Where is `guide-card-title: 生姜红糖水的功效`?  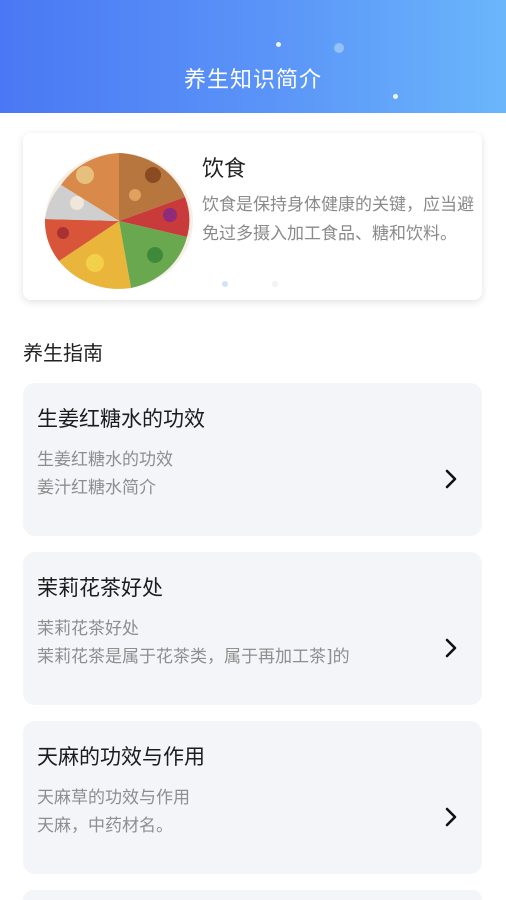 guide-card-title: 生姜红糖水的功效 is located at coordinates (121, 419).